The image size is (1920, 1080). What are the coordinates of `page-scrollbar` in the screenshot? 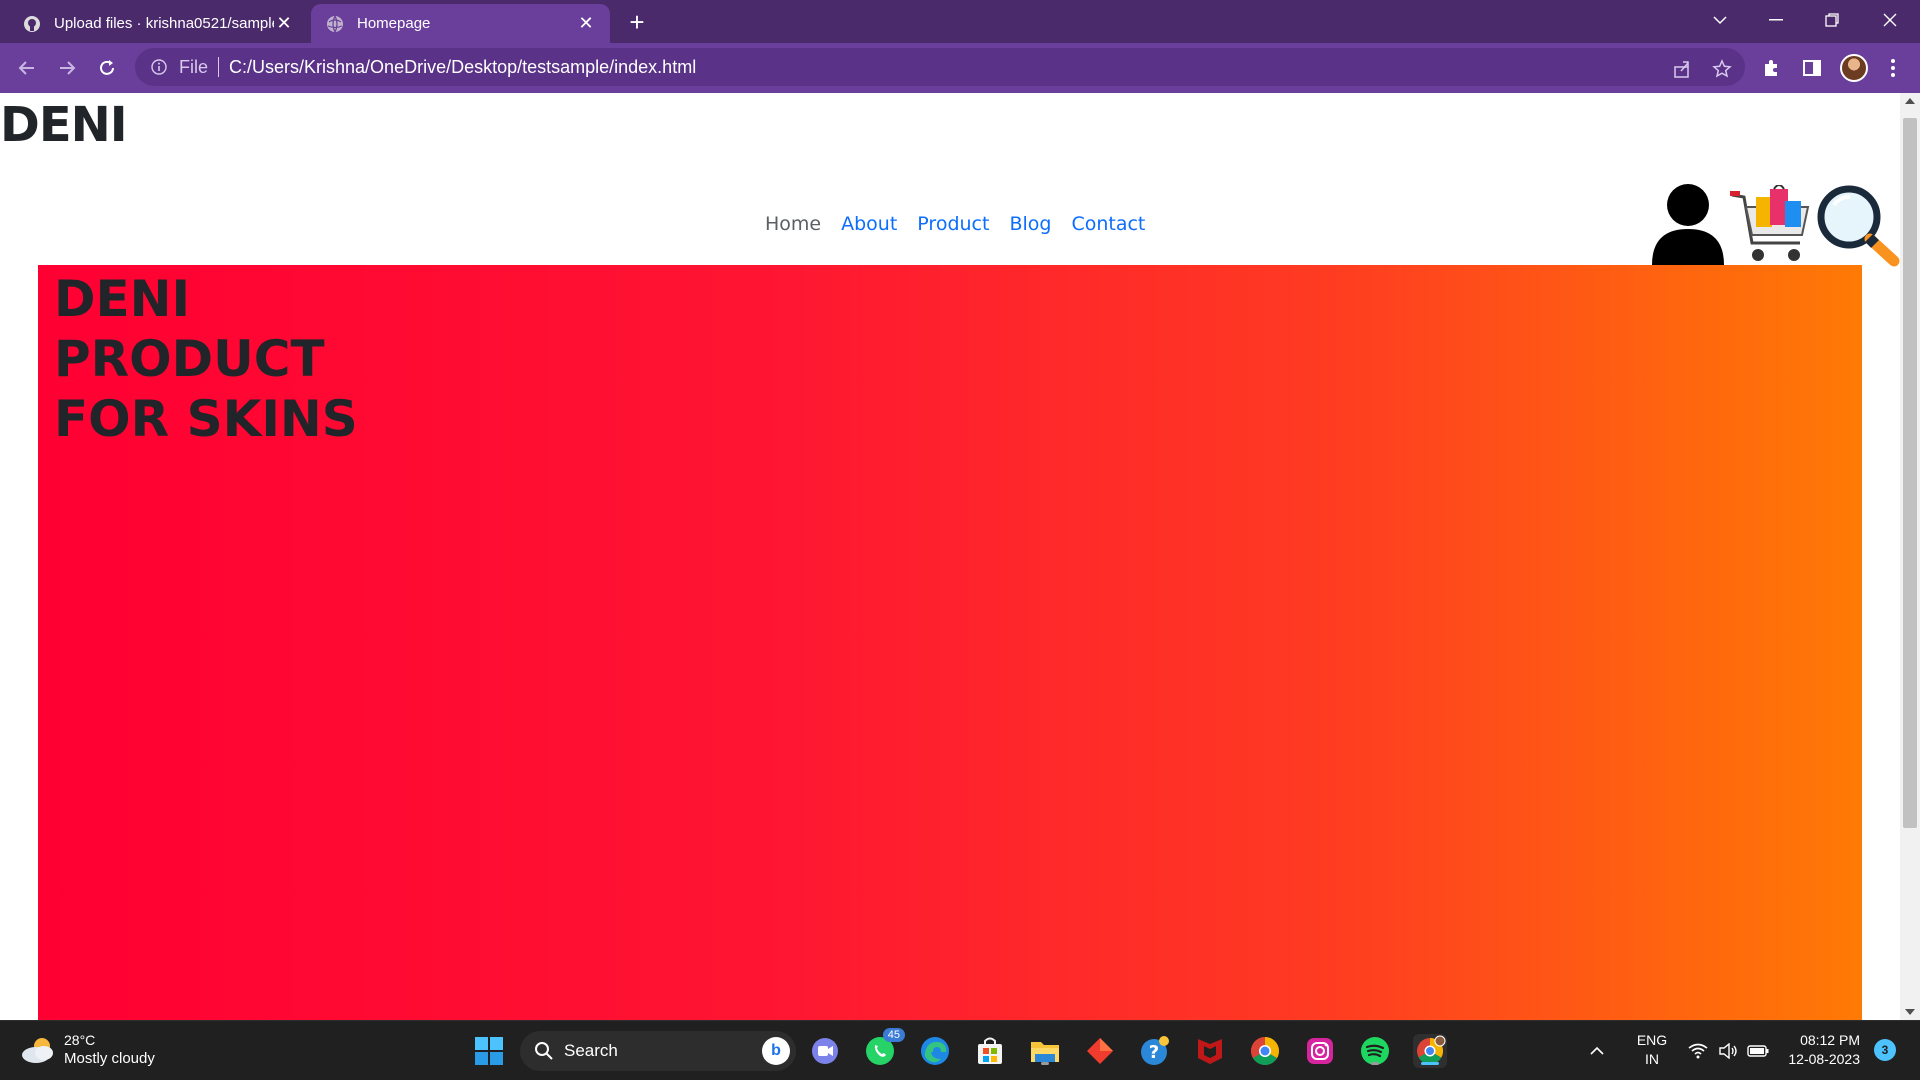 It's located at (1910, 556).